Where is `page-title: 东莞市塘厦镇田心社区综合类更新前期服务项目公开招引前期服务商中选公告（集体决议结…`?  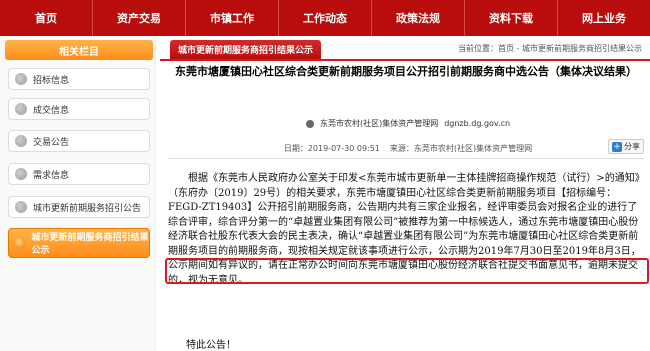
page-title: 东莞市塘厦镇田心社区综合类更新前期服务项目公开招引前期服务商中选公告（集体决议结… is located at coordinates (406, 71).